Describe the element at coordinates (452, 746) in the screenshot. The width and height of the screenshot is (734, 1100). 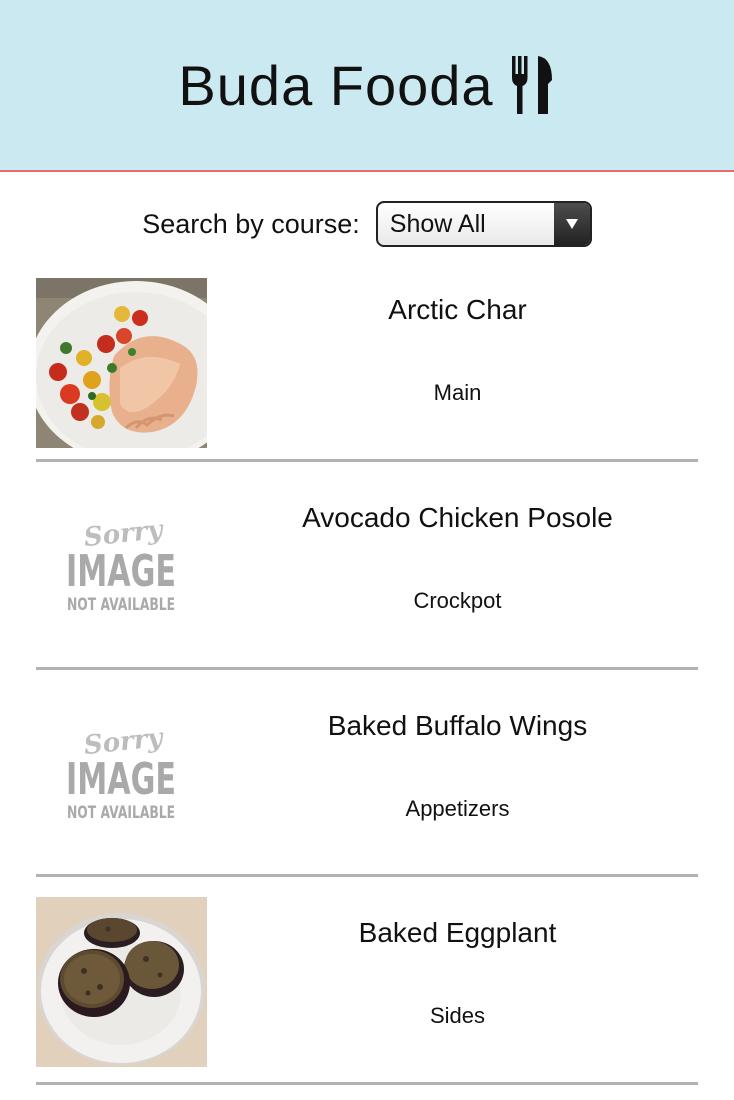
I see `recipe-text: Baked Buffalo Wings Appetizers` at that location.